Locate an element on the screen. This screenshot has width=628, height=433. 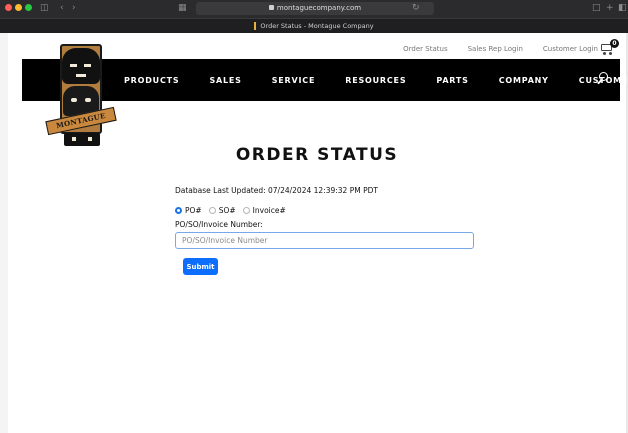
active-tab: Order Status - Montague Company is located at coordinates (314, 26).